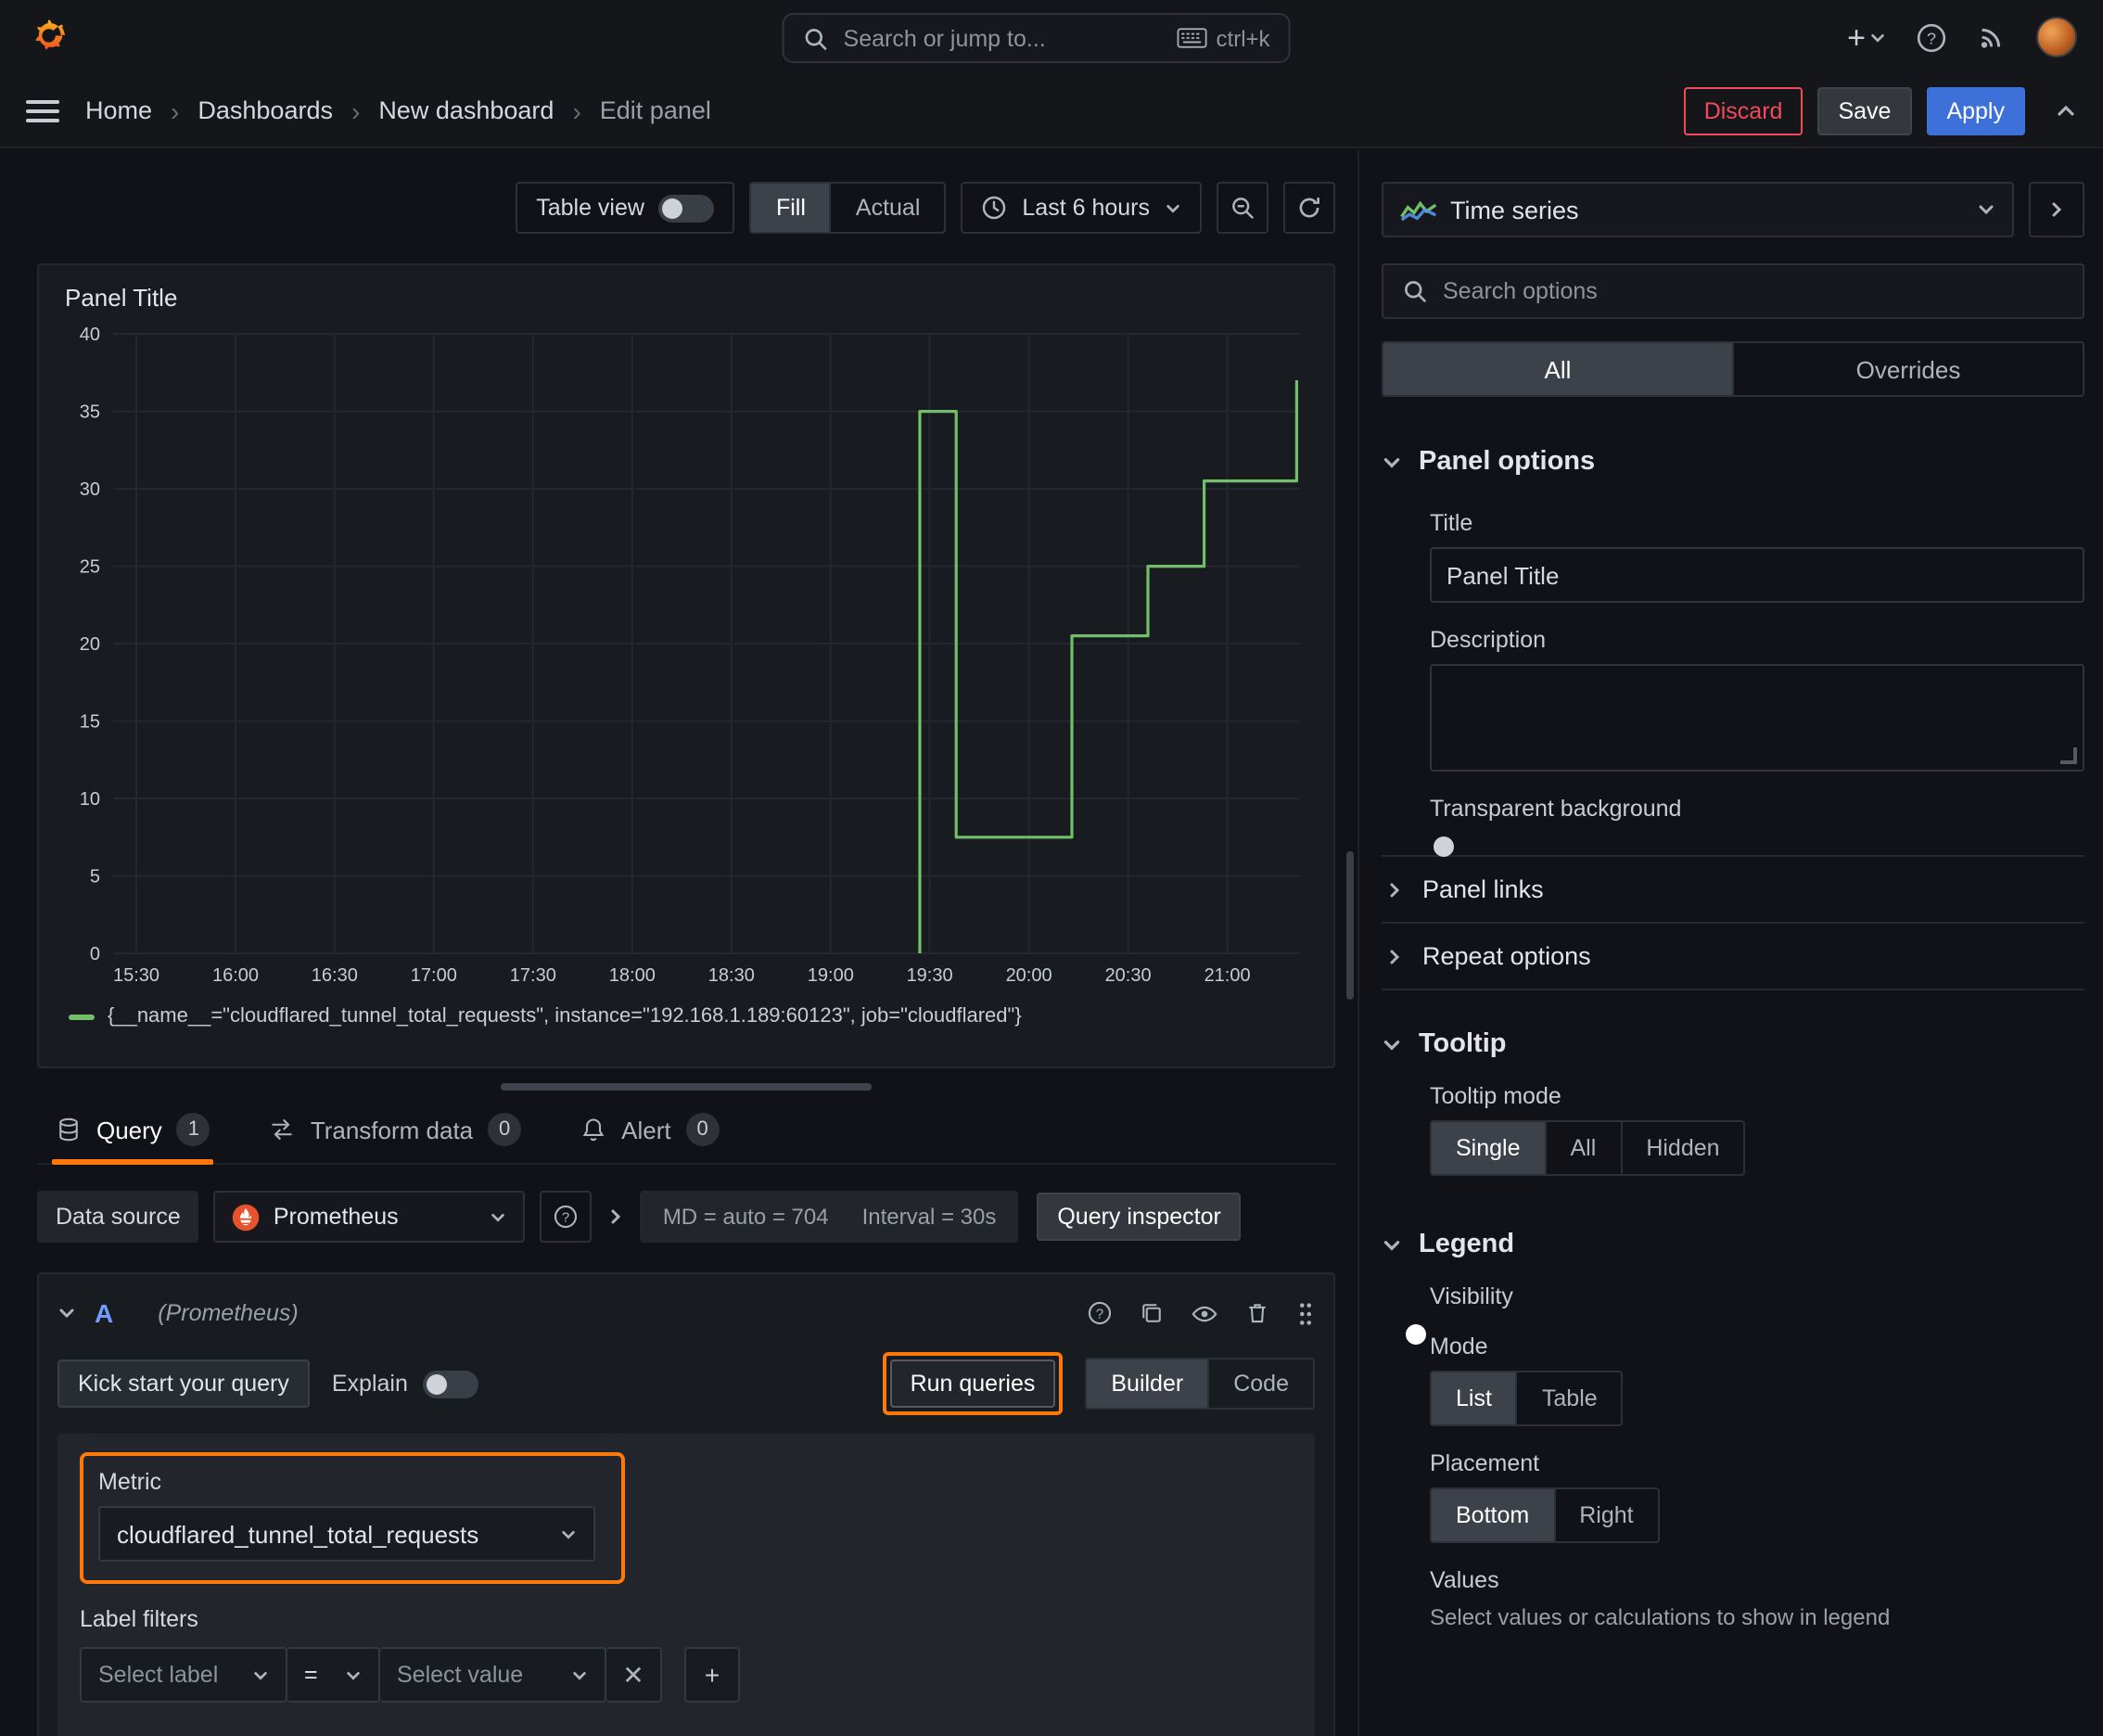 This screenshot has height=1736, width=2103. I want to click on breadcrumb-new-dashboard: New dashboard, so click(466, 110).